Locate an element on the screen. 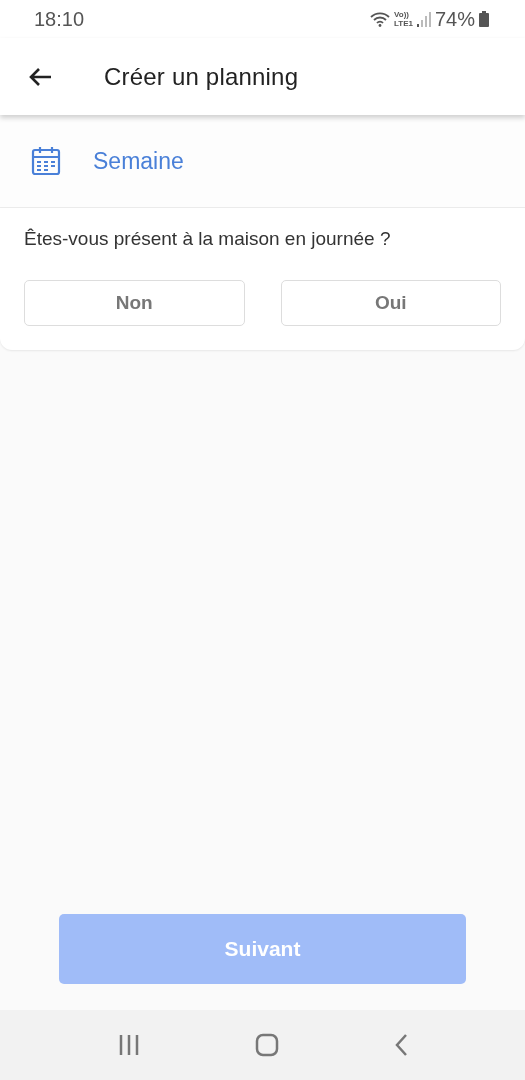 The width and height of the screenshot is (525, 1080). calendar-icon is located at coordinates (46, 161).